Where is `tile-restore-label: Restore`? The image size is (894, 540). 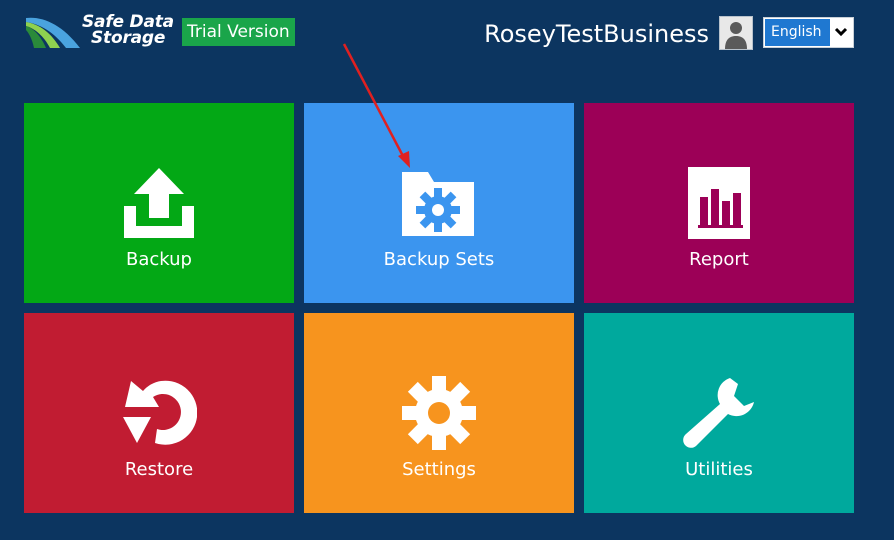
tile-restore-label: Restore is located at coordinates (159, 469).